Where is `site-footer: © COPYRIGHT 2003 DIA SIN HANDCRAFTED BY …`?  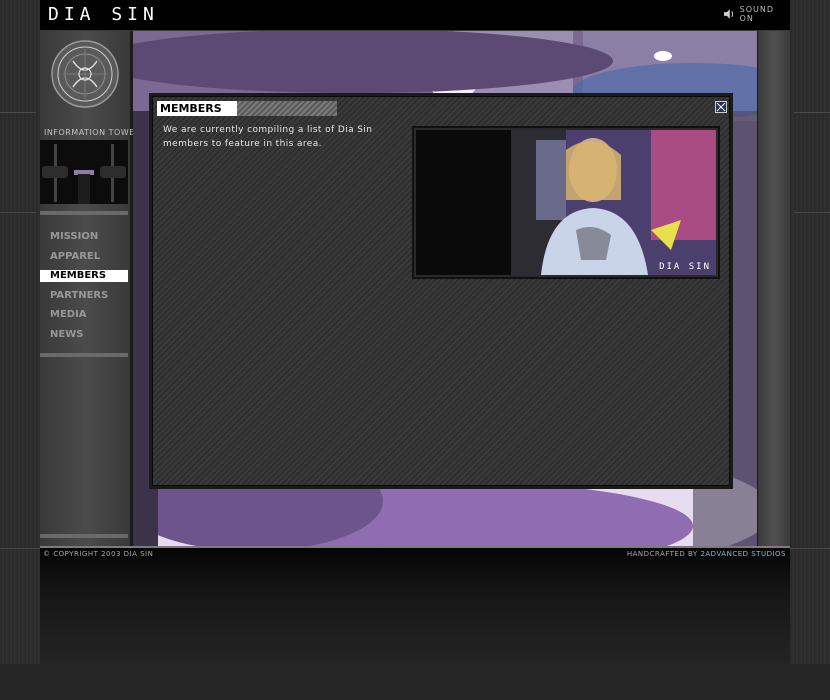
site-footer: © COPYRIGHT 2003 DIA SIN HANDCRAFTED BY … is located at coordinates (415, 606).